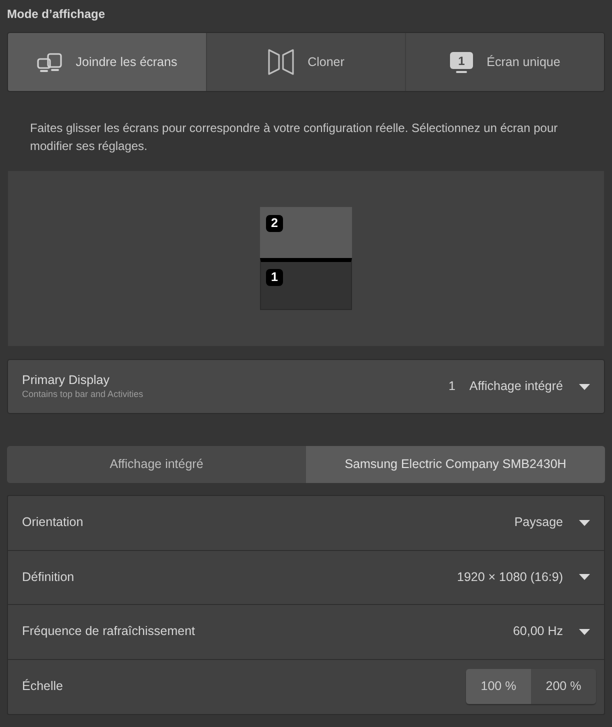 This screenshot has height=727, width=612. I want to click on mode-tab: 1 Écran unique, so click(505, 62).